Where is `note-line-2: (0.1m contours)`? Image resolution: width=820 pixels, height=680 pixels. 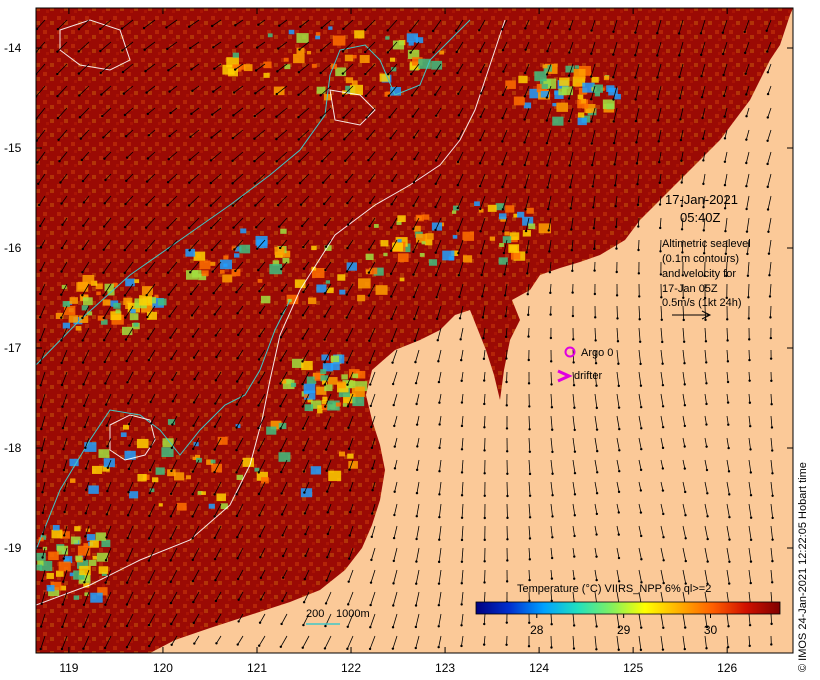 note-line-2: (0.1m contours) is located at coordinates (700, 259).